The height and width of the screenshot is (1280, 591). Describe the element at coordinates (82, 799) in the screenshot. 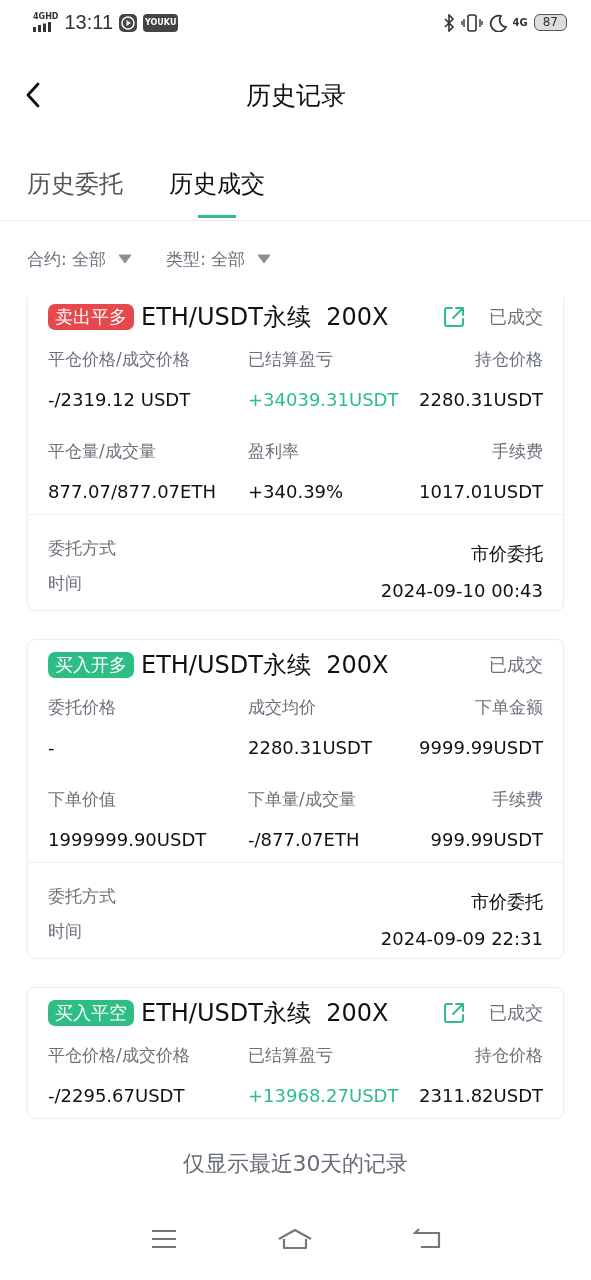

I see `field-label: 下单价值` at that location.